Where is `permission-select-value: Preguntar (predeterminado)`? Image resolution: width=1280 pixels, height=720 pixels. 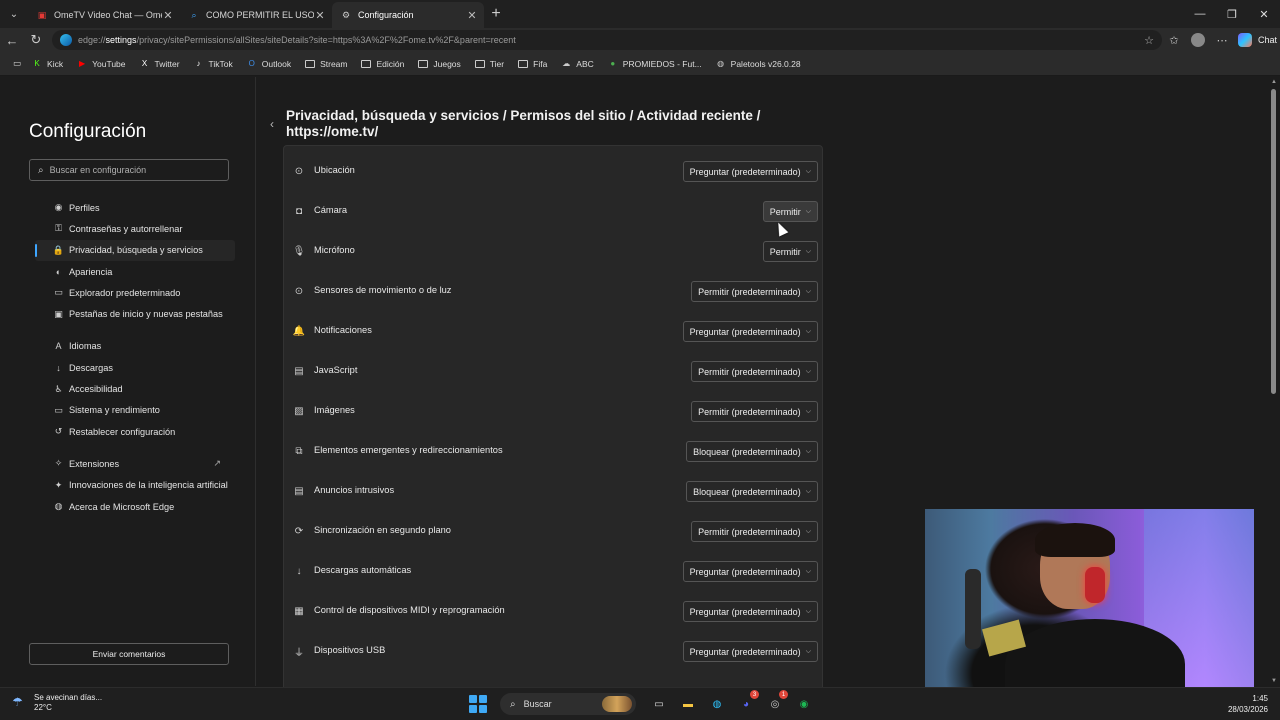 permission-select-value: Preguntar (predeterminado) is located at coordinates (745, 611).